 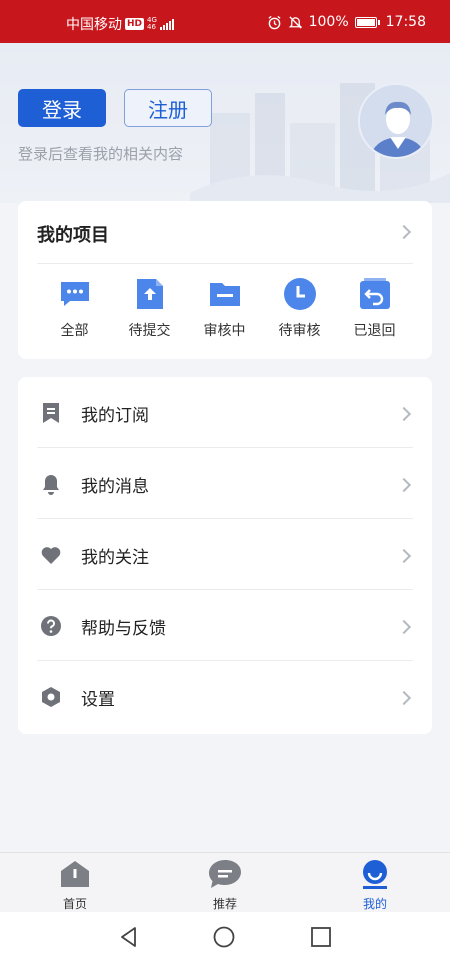 What do you see at coordinates (274, 22) in the screenshot?
I see `alarm-icon` at bounding box center [274, 22].